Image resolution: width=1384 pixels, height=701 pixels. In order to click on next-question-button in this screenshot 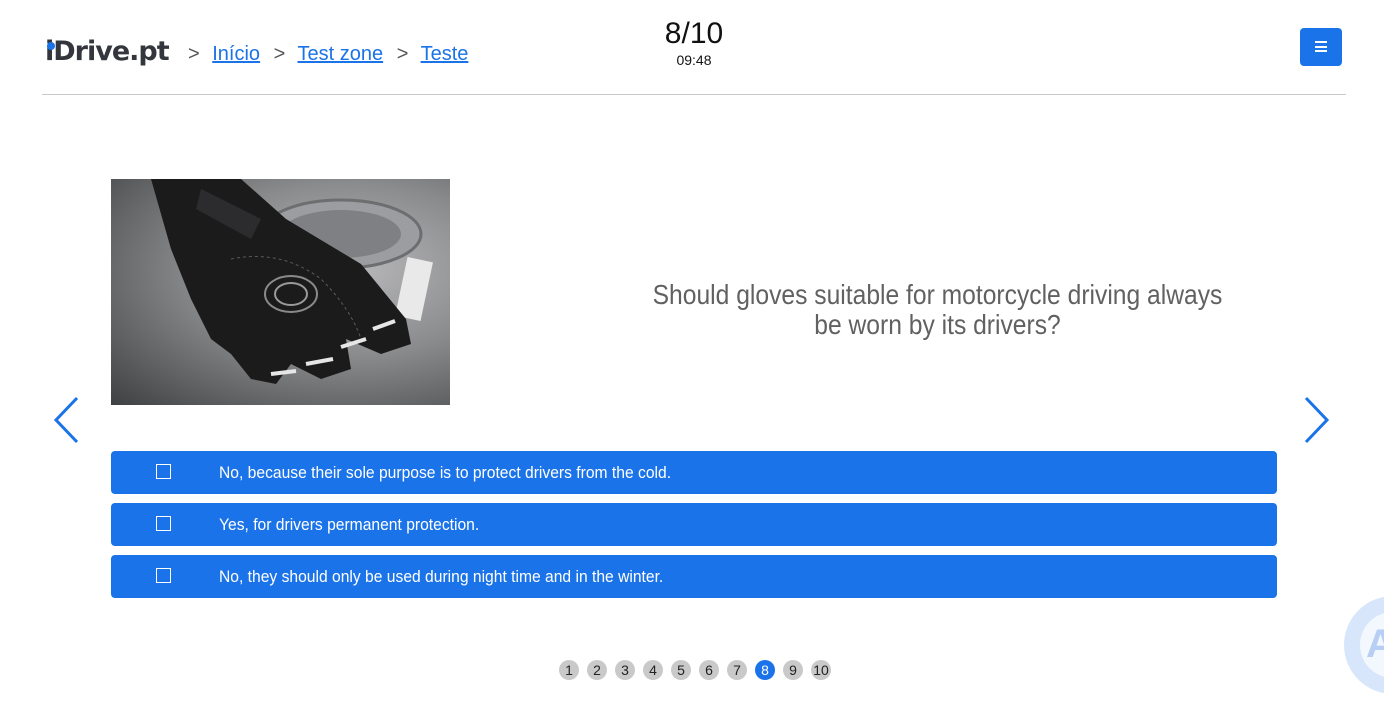, I will do `click(1316, 420)`.